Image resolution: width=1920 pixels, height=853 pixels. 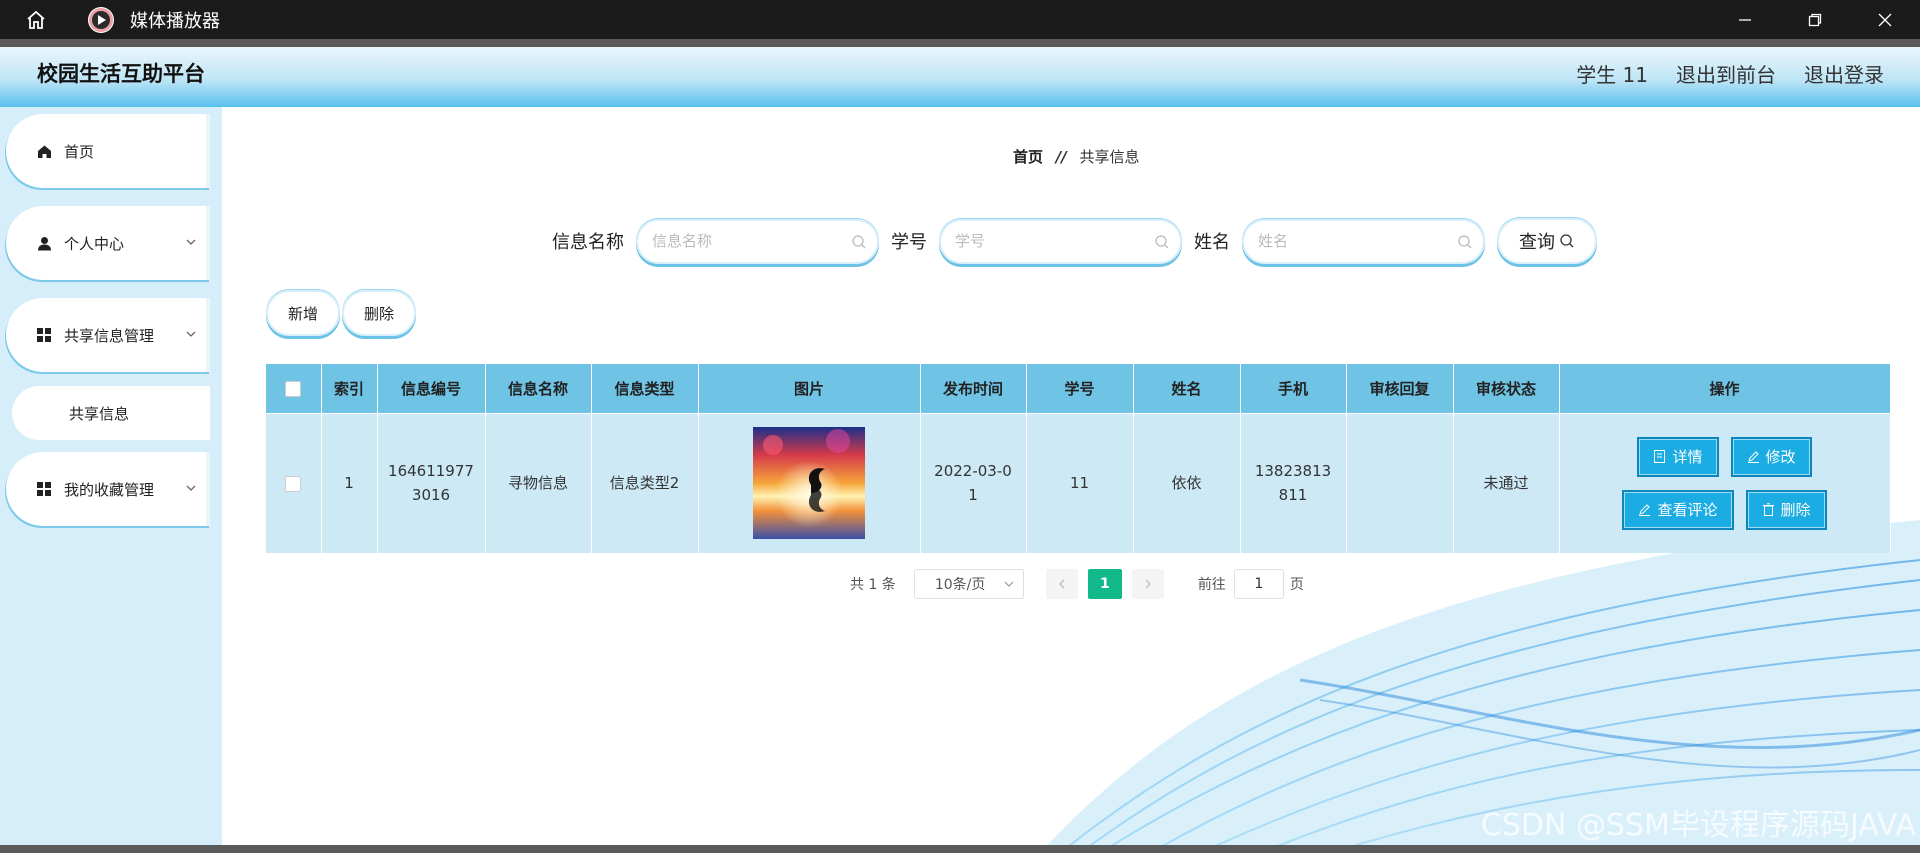 I want to click on person-name-field, so click(x=1363, y=241).